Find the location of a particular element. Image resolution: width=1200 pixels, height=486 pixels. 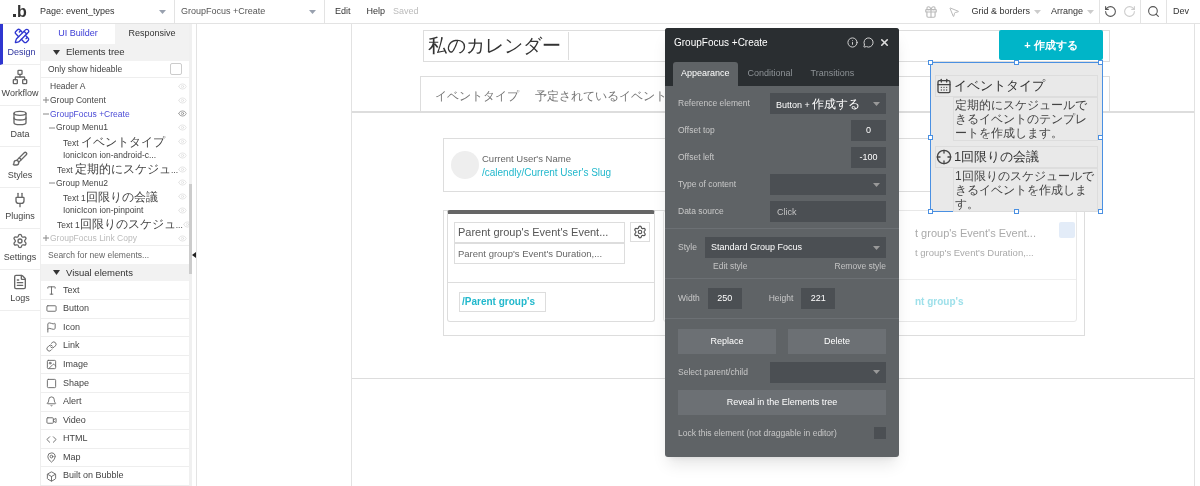

field-label: Select parent/child is located at coordinates (713, 372).